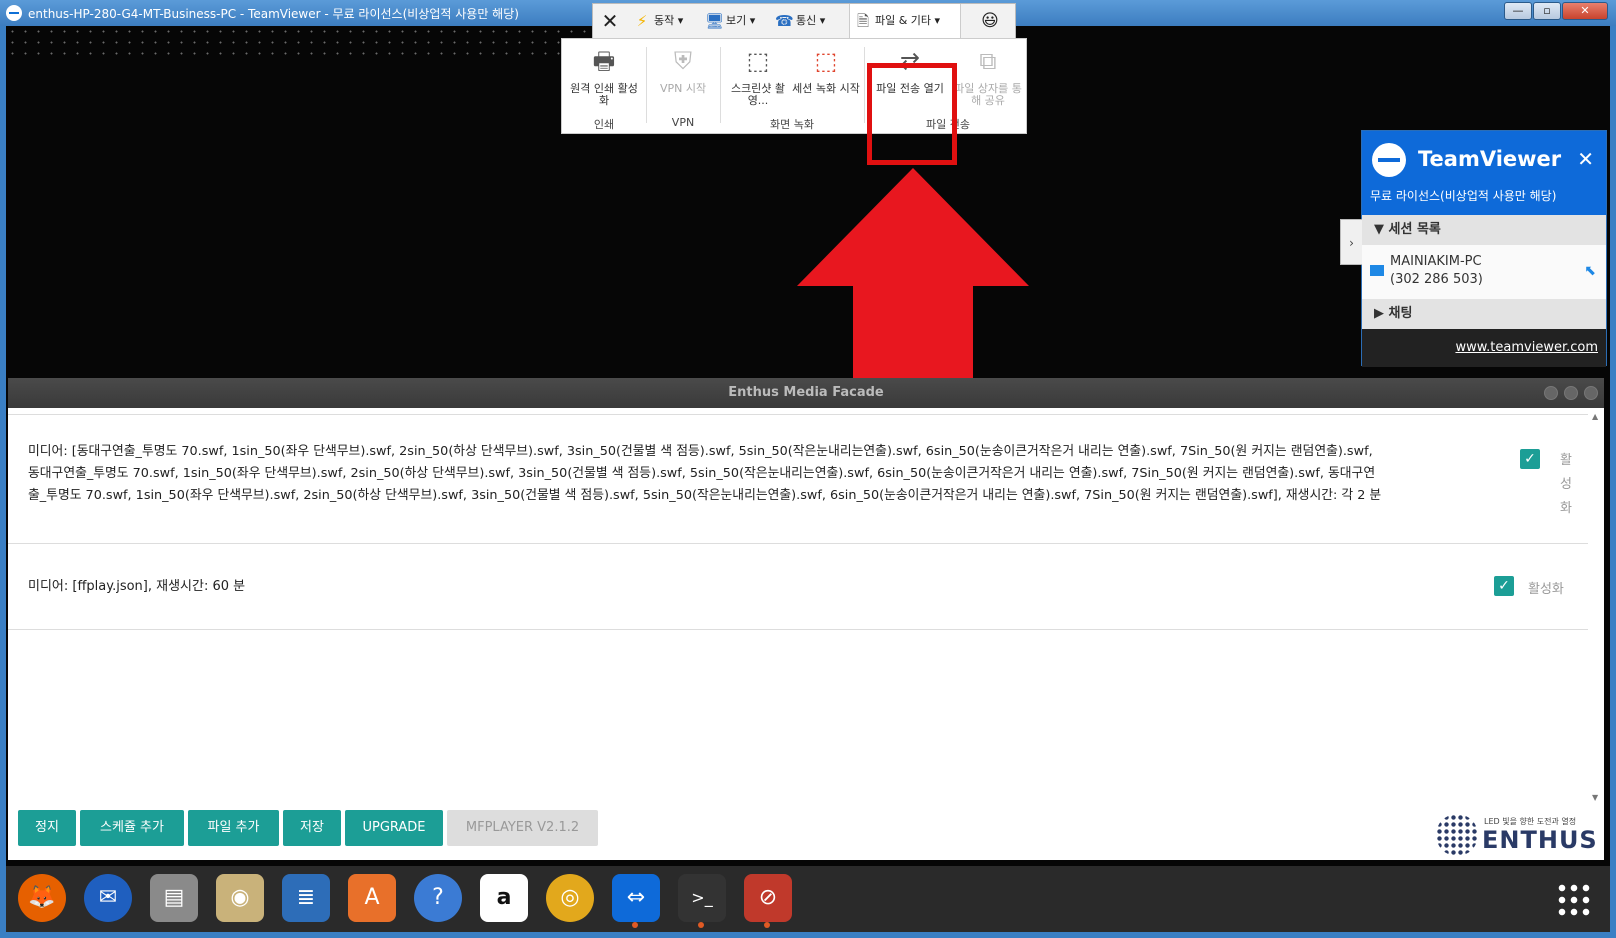 The image size is (1616, 938). I want to click on vpn-start-button: ⛨ VPN 시작, so click(683, 70).